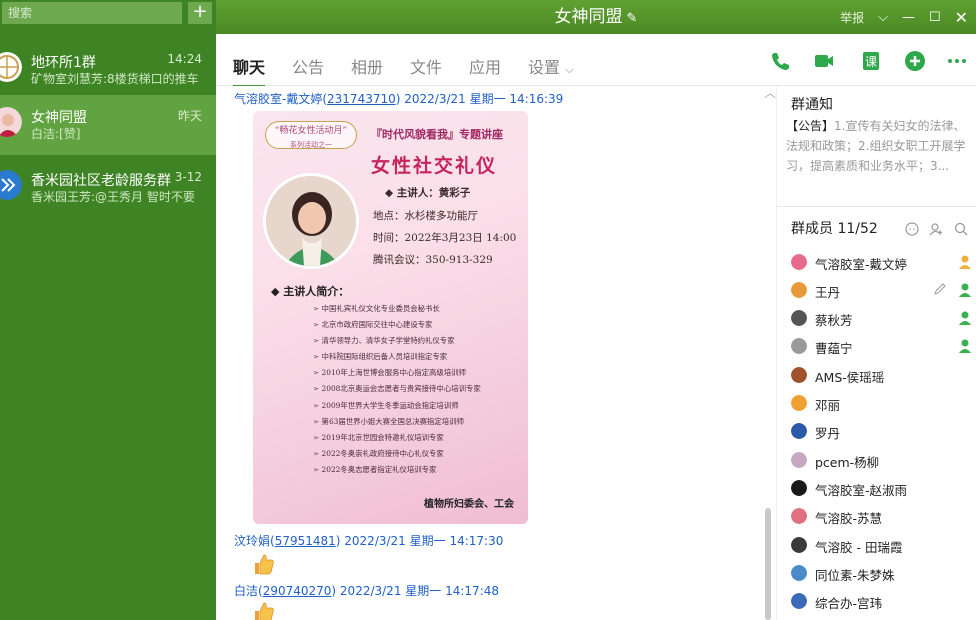 The image size is (976, 620). I want to click on sender-name: 气溶胶室-戴文婷, so click(278, 99).